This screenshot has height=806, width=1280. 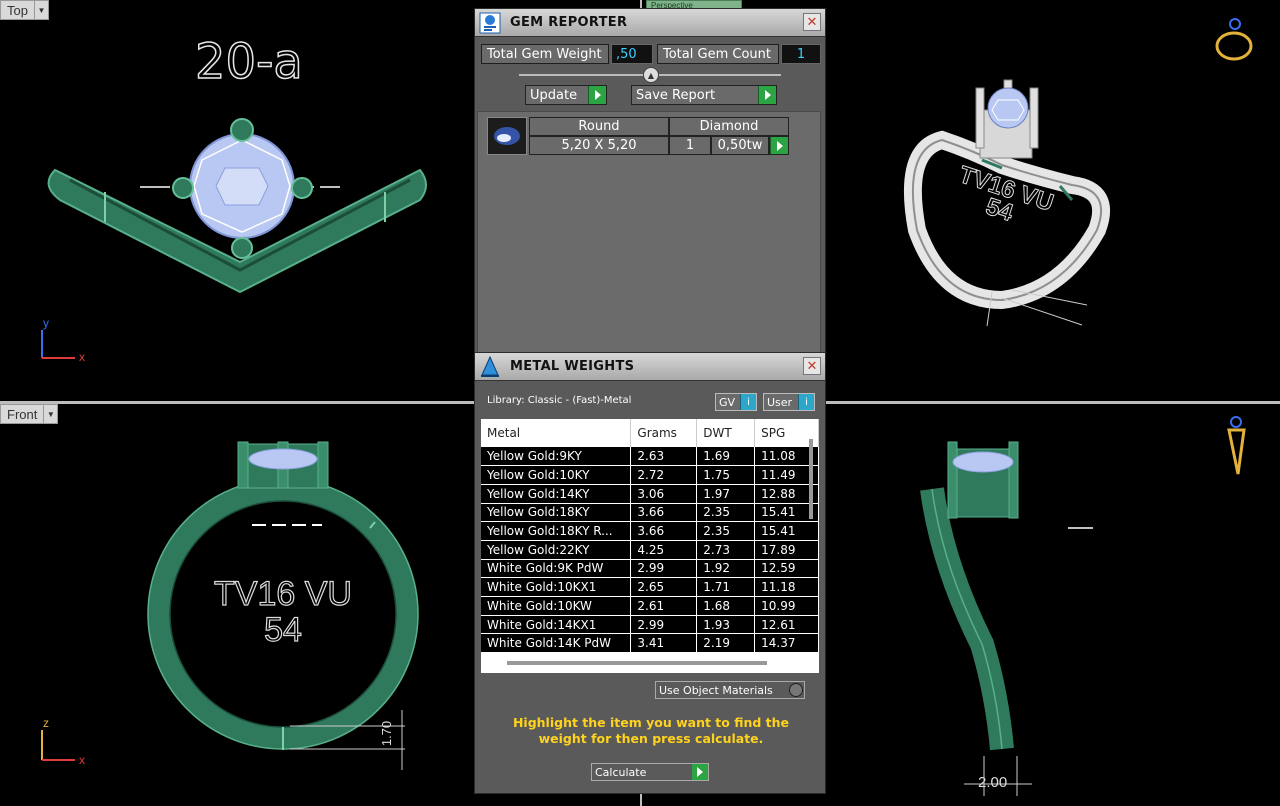 I want to click on viewport-front-menu: Front ▼, so click(x=29, y=414).